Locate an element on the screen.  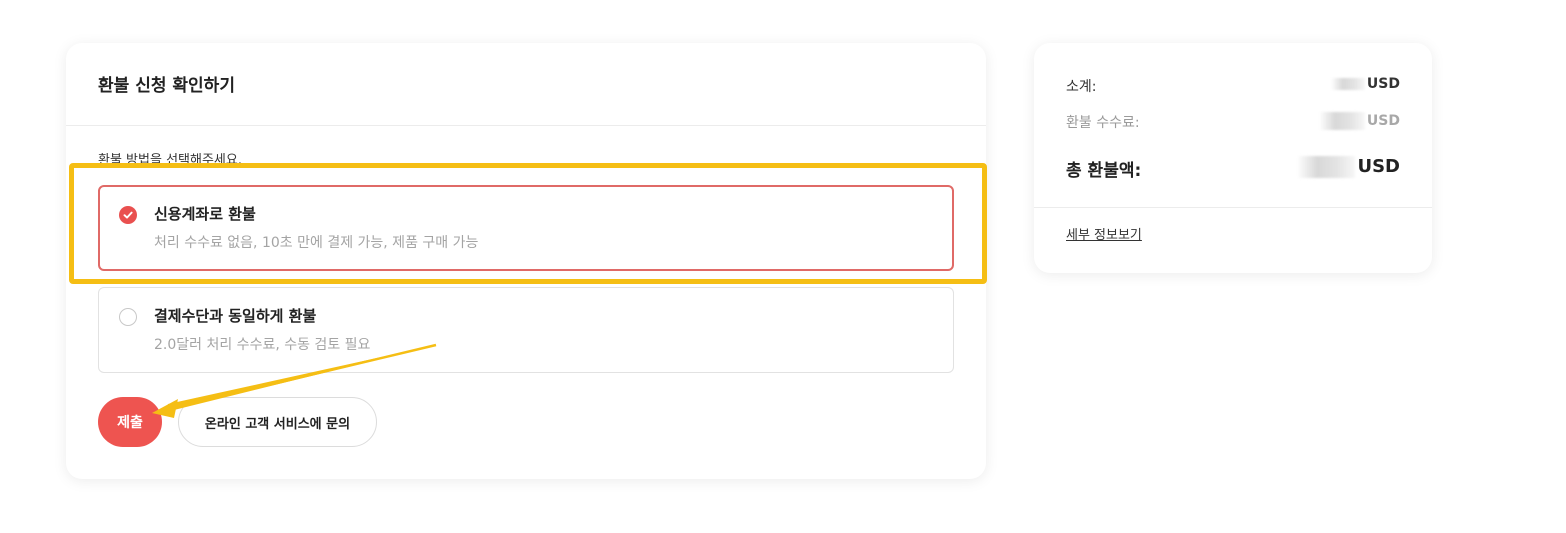
subtotal-value: USD is located at coordinates (1365, 84).